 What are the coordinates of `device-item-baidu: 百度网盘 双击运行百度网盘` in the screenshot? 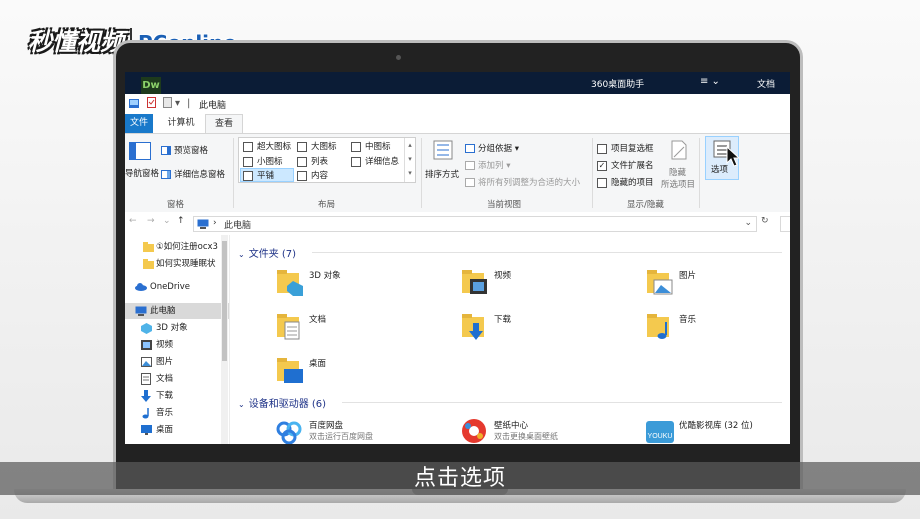 It's located at (324, 431).